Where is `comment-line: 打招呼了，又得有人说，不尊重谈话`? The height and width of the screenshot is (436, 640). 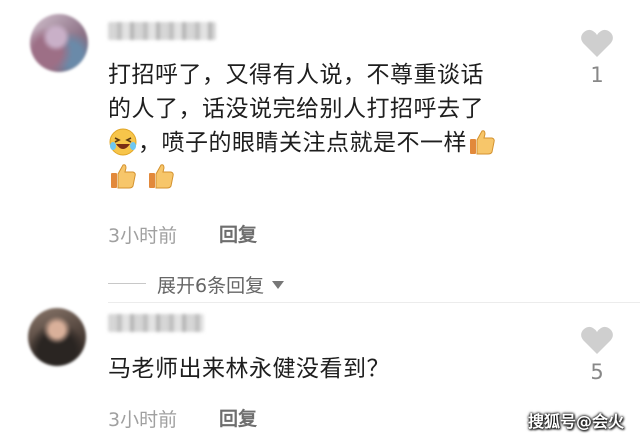
comment-line: 打招呼了，又得有人说，不尊重谈话 is located at coordinates (296, 75).